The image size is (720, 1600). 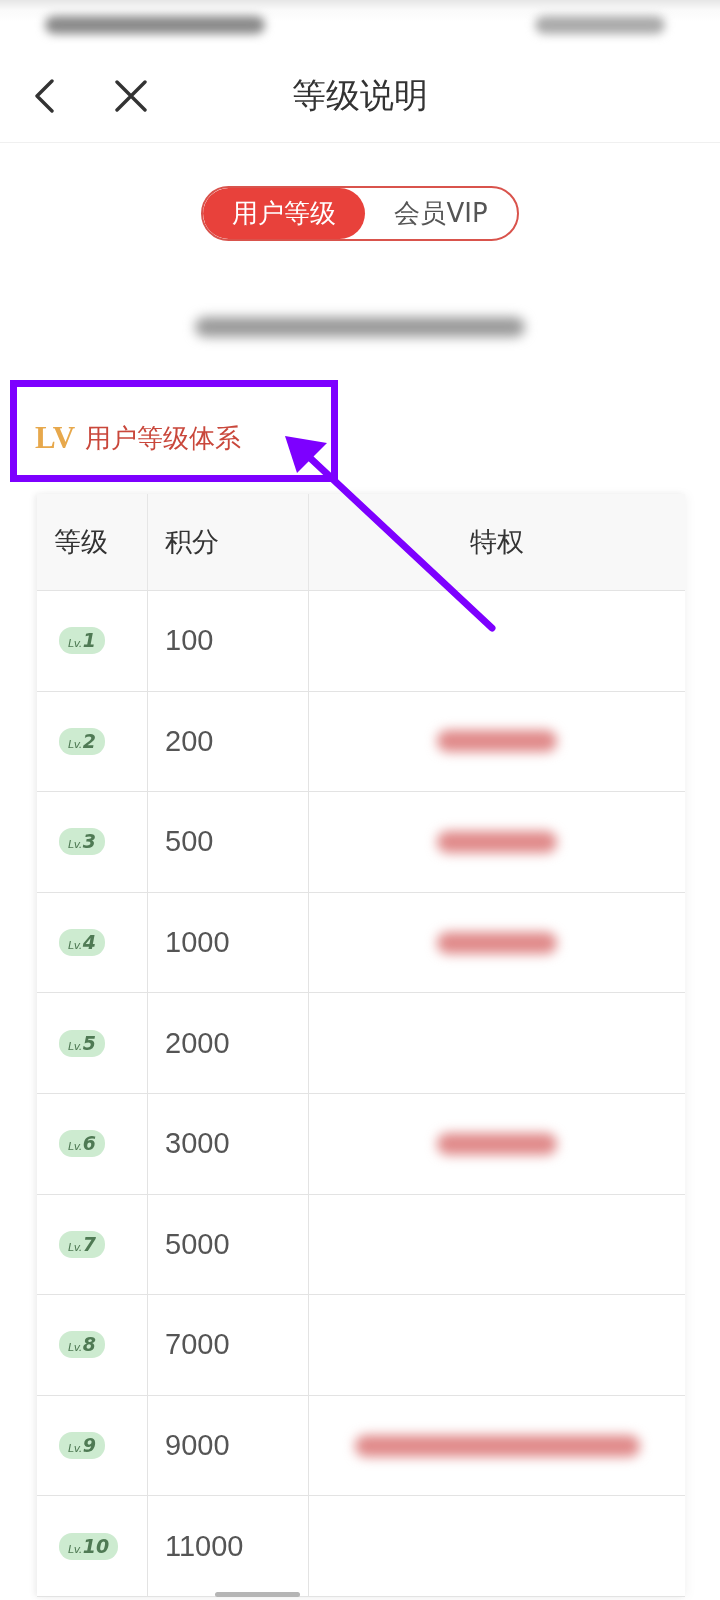 What do you see at coordinates (228, 1345) in the screenshot?
I see `table-cell: 7000` at bounding box center [228, 1345].